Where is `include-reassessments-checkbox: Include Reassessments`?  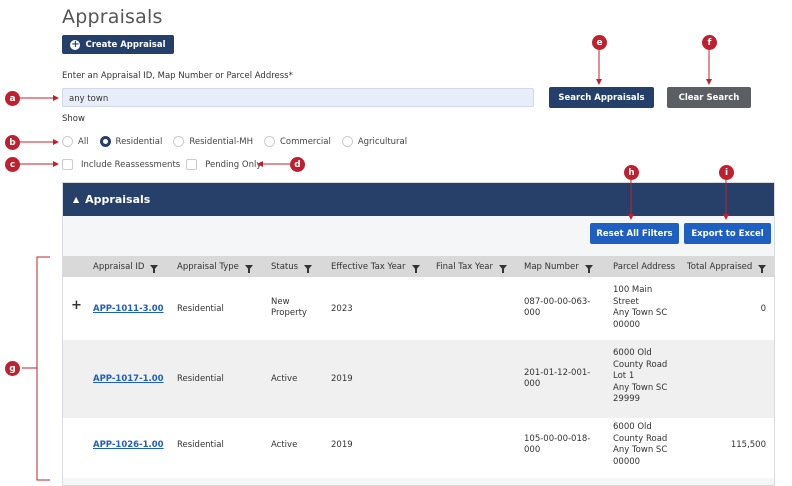
include-reassessments-checkbox: Include Reassessments is located at coordinates (121, 164).